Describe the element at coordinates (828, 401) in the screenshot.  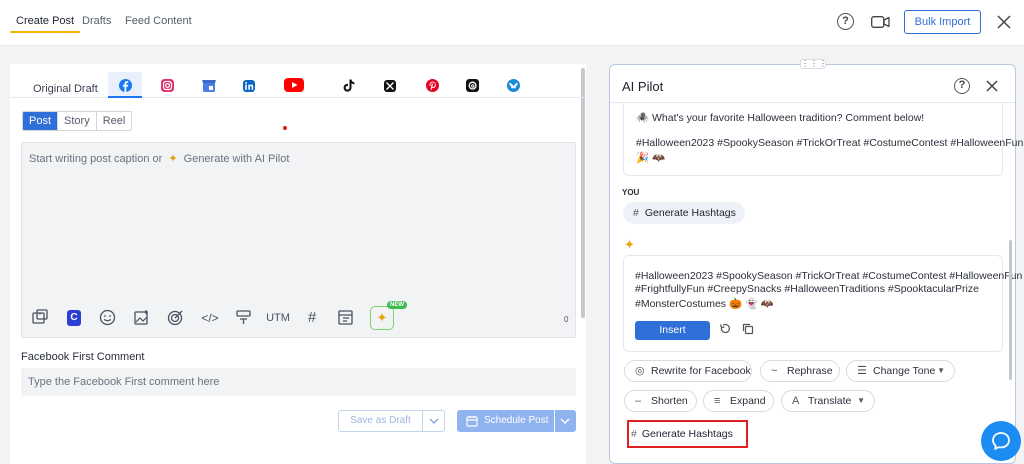
I see `translate-button: A Translate ▼` at that location.